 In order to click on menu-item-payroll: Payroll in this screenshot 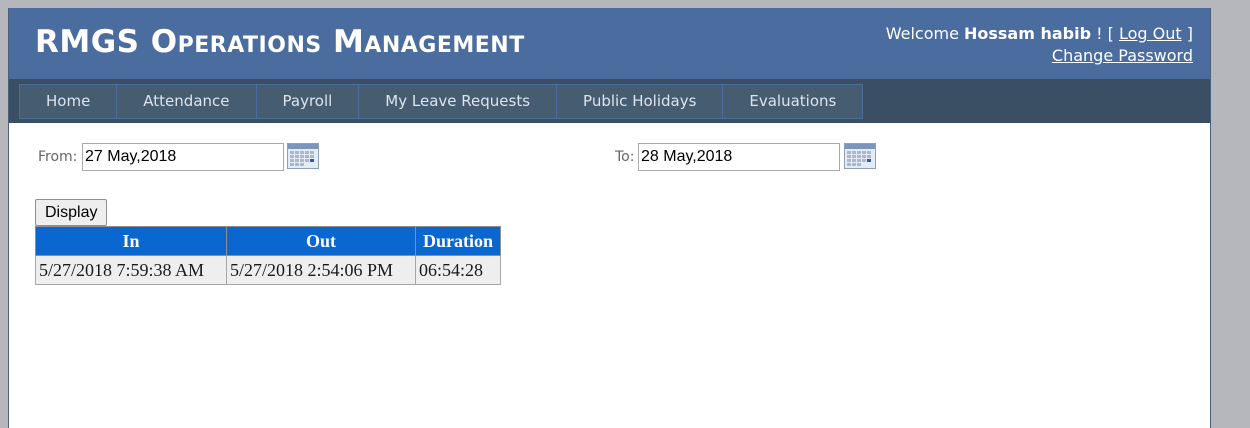, I will do `click(308, 101)`.